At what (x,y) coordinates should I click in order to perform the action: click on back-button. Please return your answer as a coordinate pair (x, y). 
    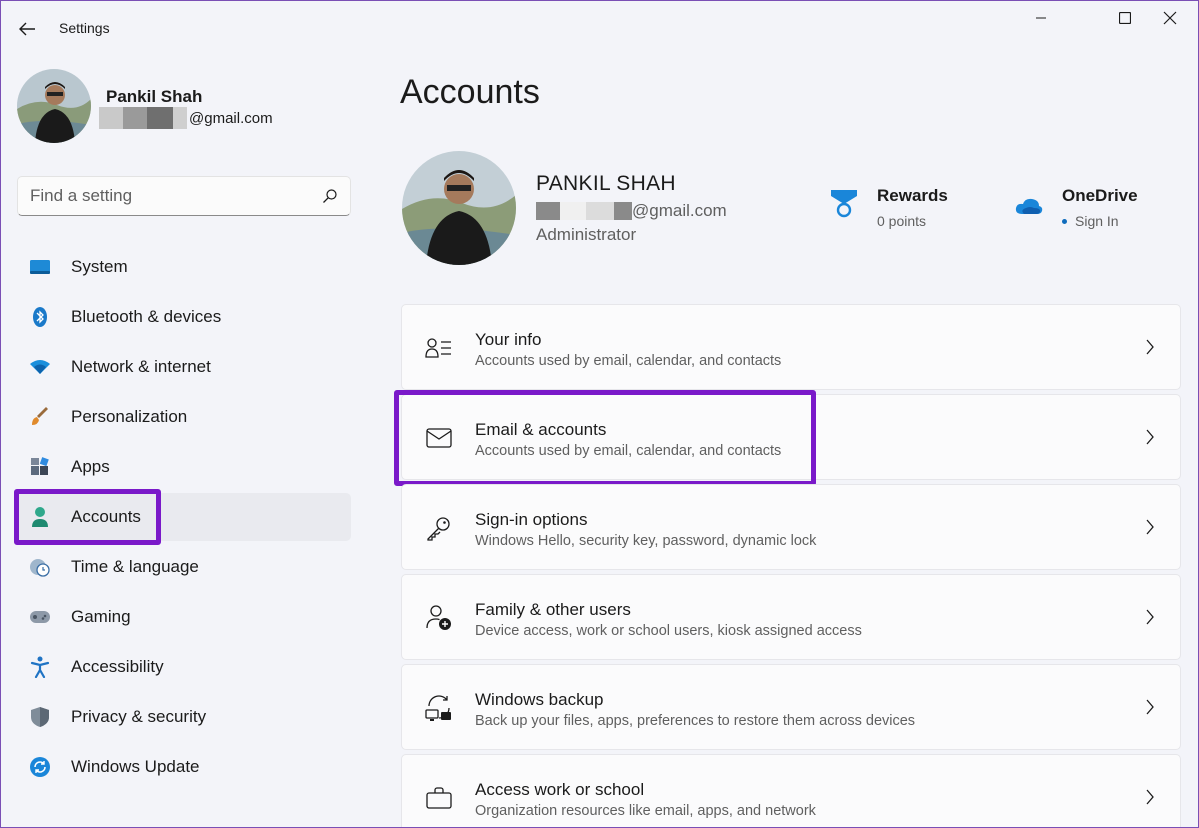
    Looking at the image, I should click on (27, 29).